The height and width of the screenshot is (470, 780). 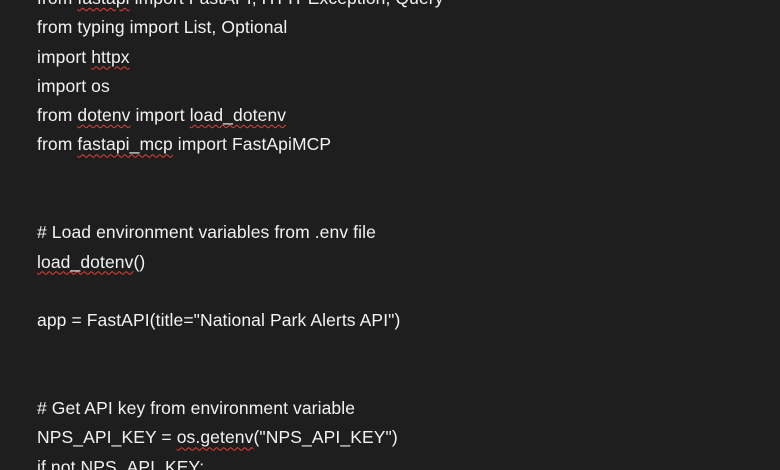 What do you see at coordinates (162, 27) in the screenshot?
I see `code-token: from typing import List, Optional` at bounding box center [162, 27].